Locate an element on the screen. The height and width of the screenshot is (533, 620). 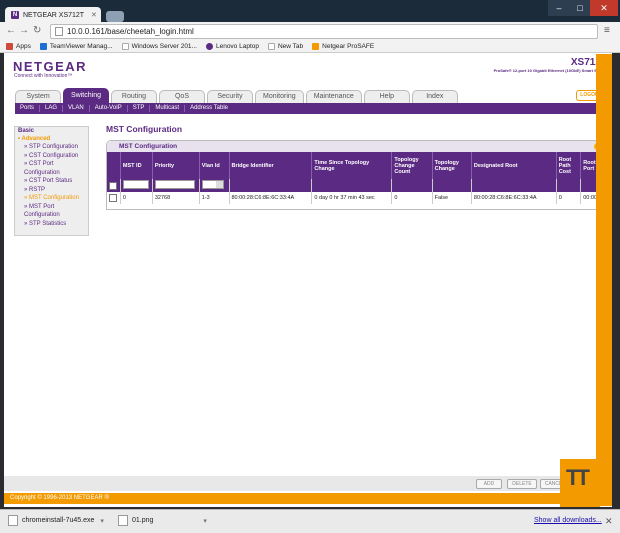
netgear-favicon-icon: N is located at coordinates (15, 15).